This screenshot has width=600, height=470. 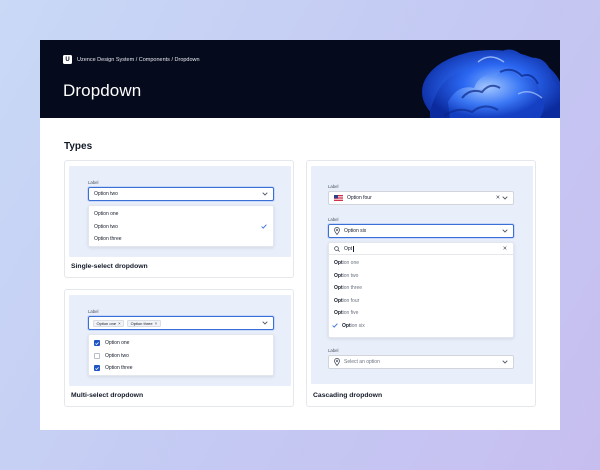 What do you see at coordinates (337, 248) in the screenshot?
I see `search-icon` at bounding box center [337, 248].